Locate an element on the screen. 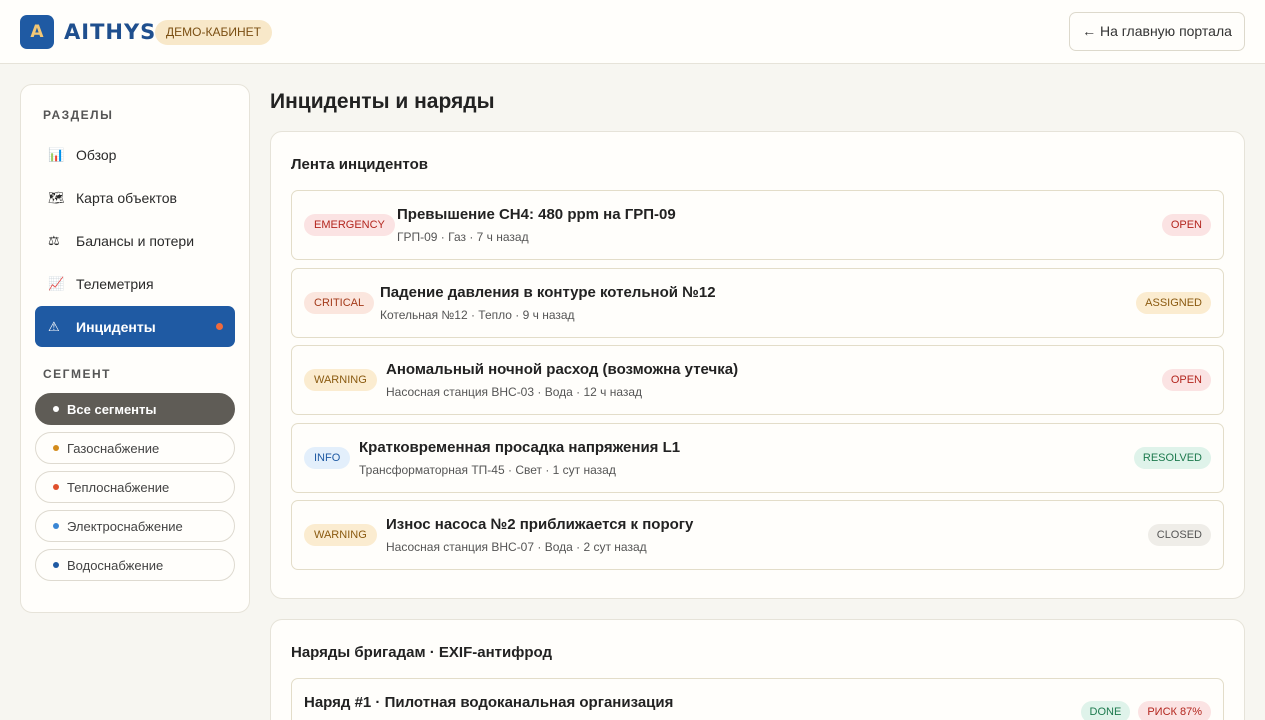 Image resolution: width=1265 pixels, height=720 pixels. sidebar-item-incidents: ⚠ Инциденты is located at coordinates (135, 326).